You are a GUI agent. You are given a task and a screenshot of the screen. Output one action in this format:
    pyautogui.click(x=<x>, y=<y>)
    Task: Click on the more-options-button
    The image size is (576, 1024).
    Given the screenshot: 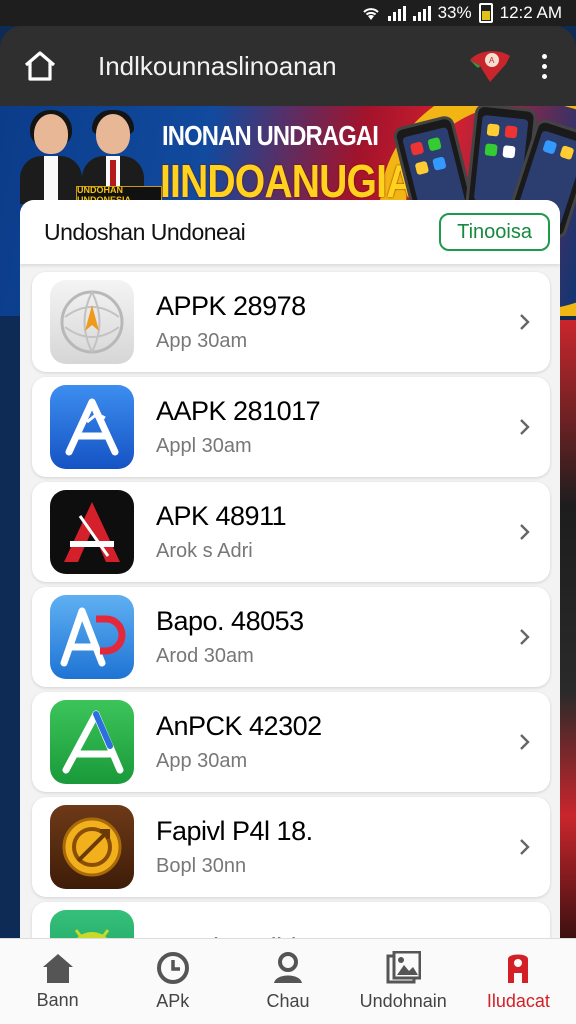 What is the action you would take?
    pyautogui.click(x=544, y=66)
    